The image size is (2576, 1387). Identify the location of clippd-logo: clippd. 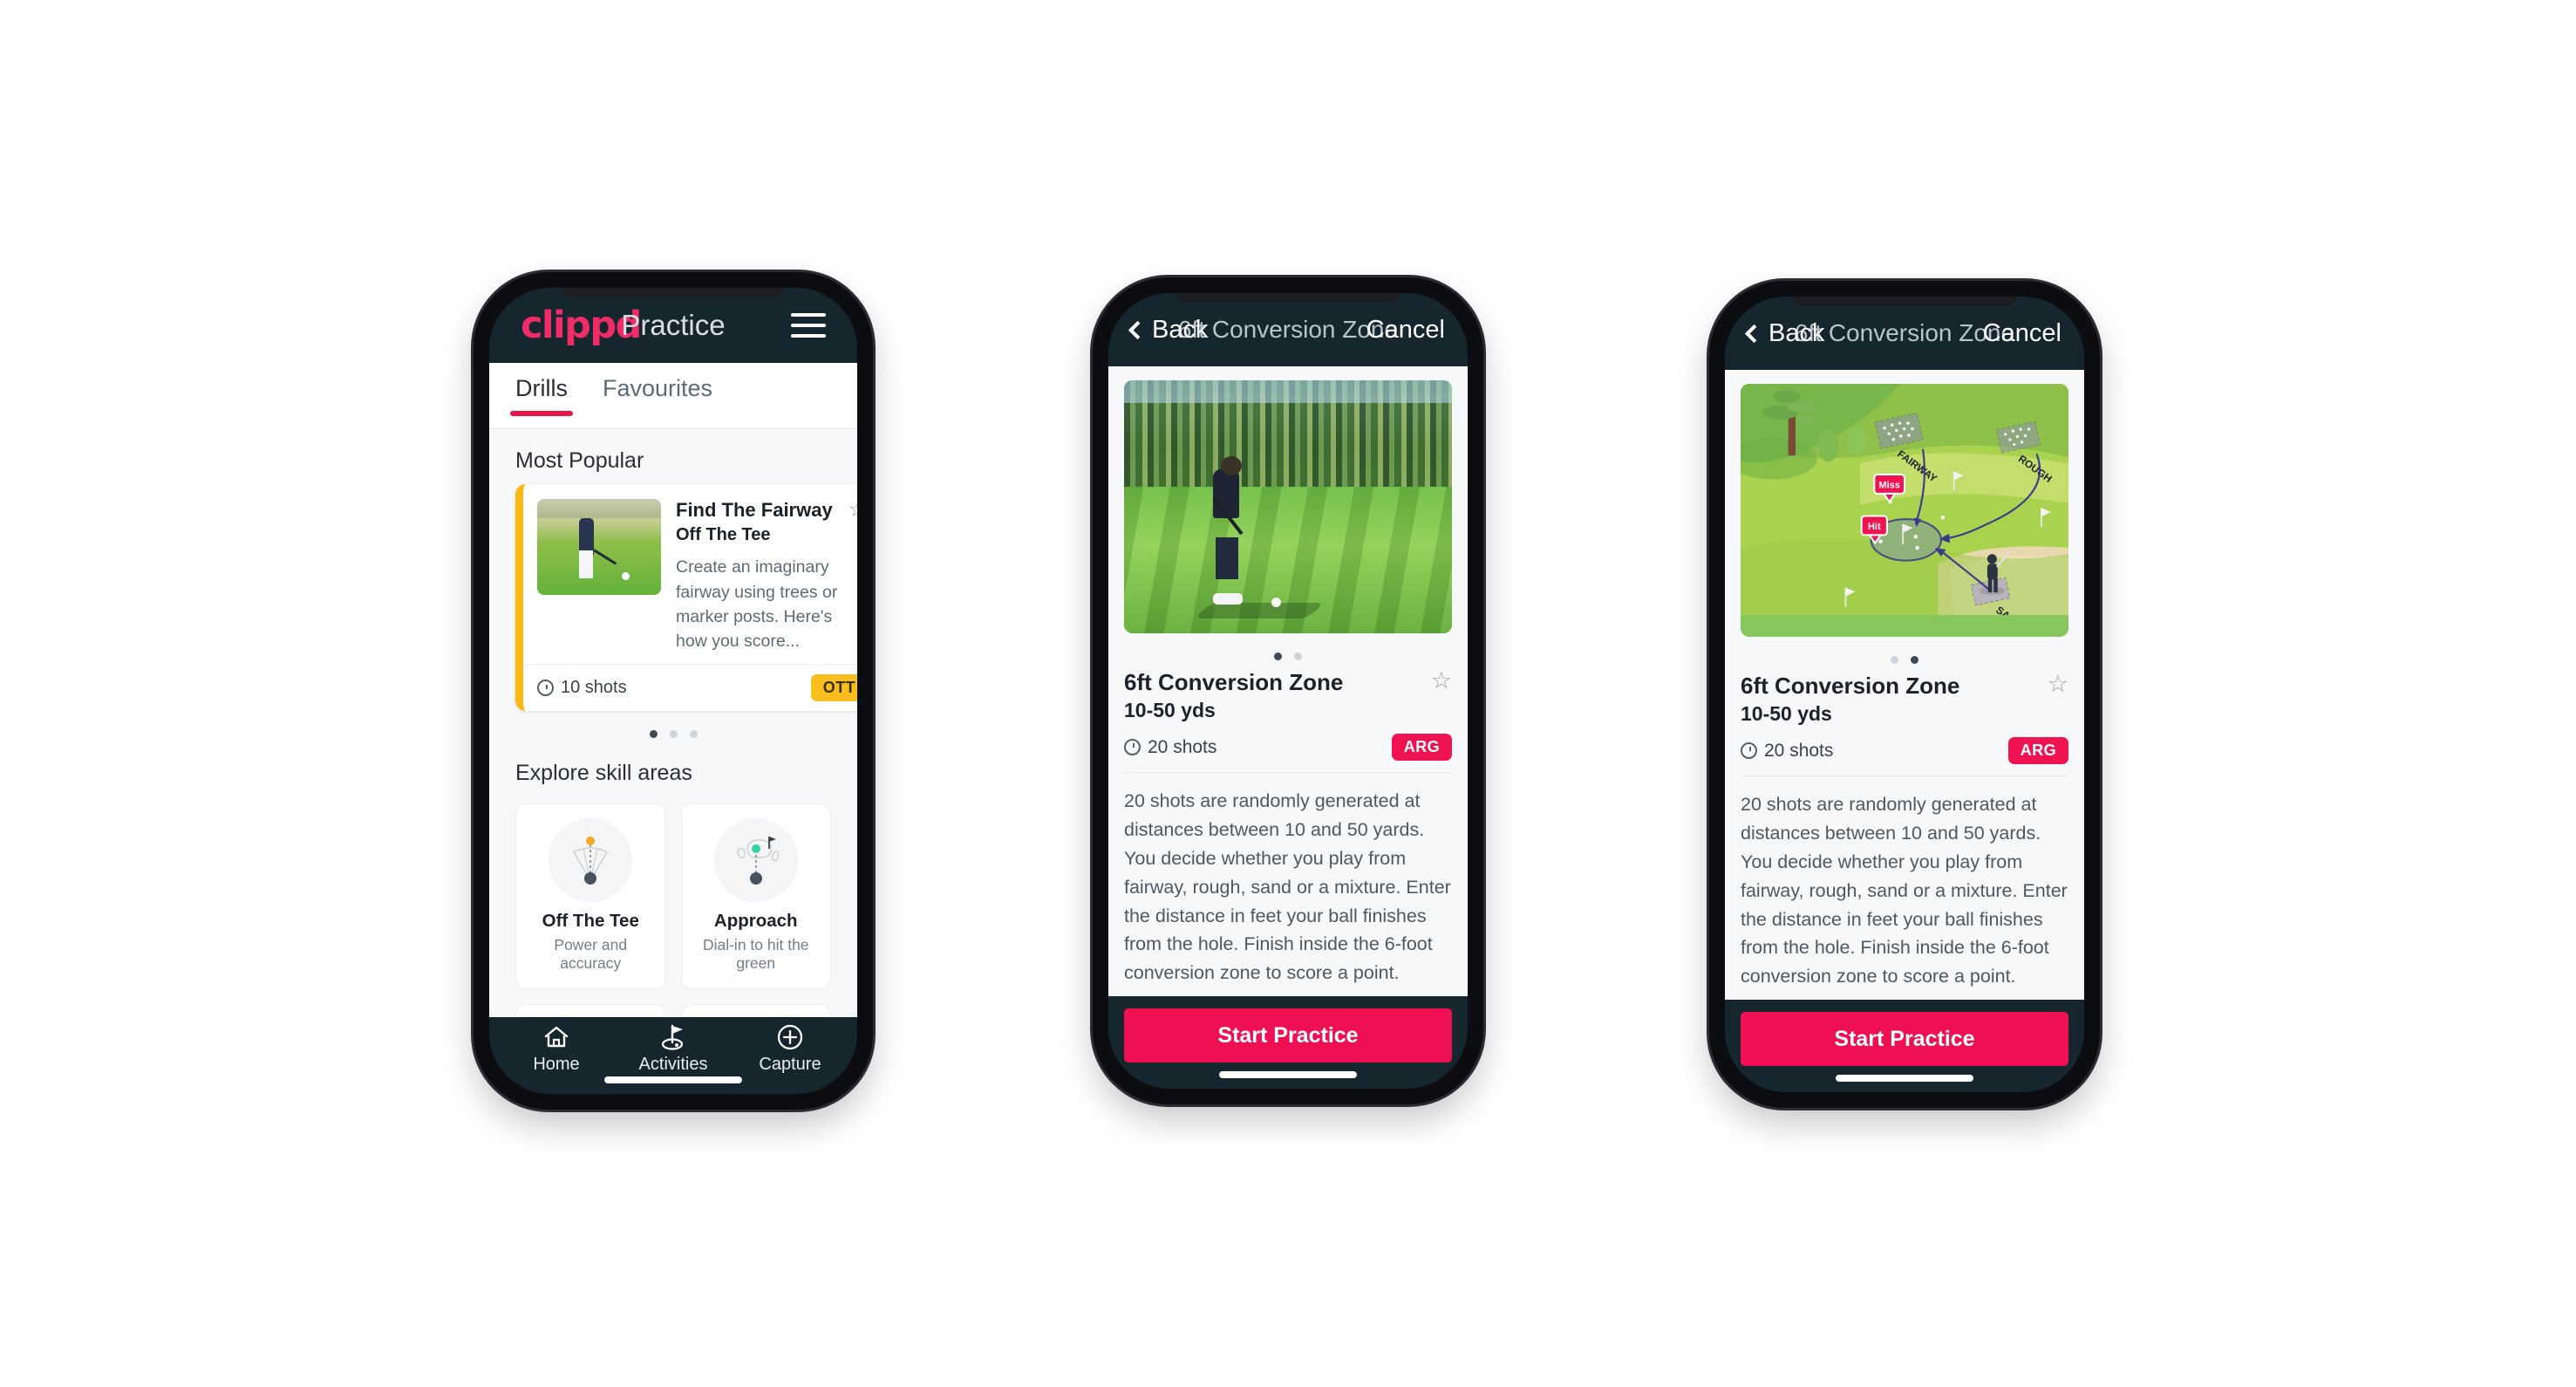
(581, 325).